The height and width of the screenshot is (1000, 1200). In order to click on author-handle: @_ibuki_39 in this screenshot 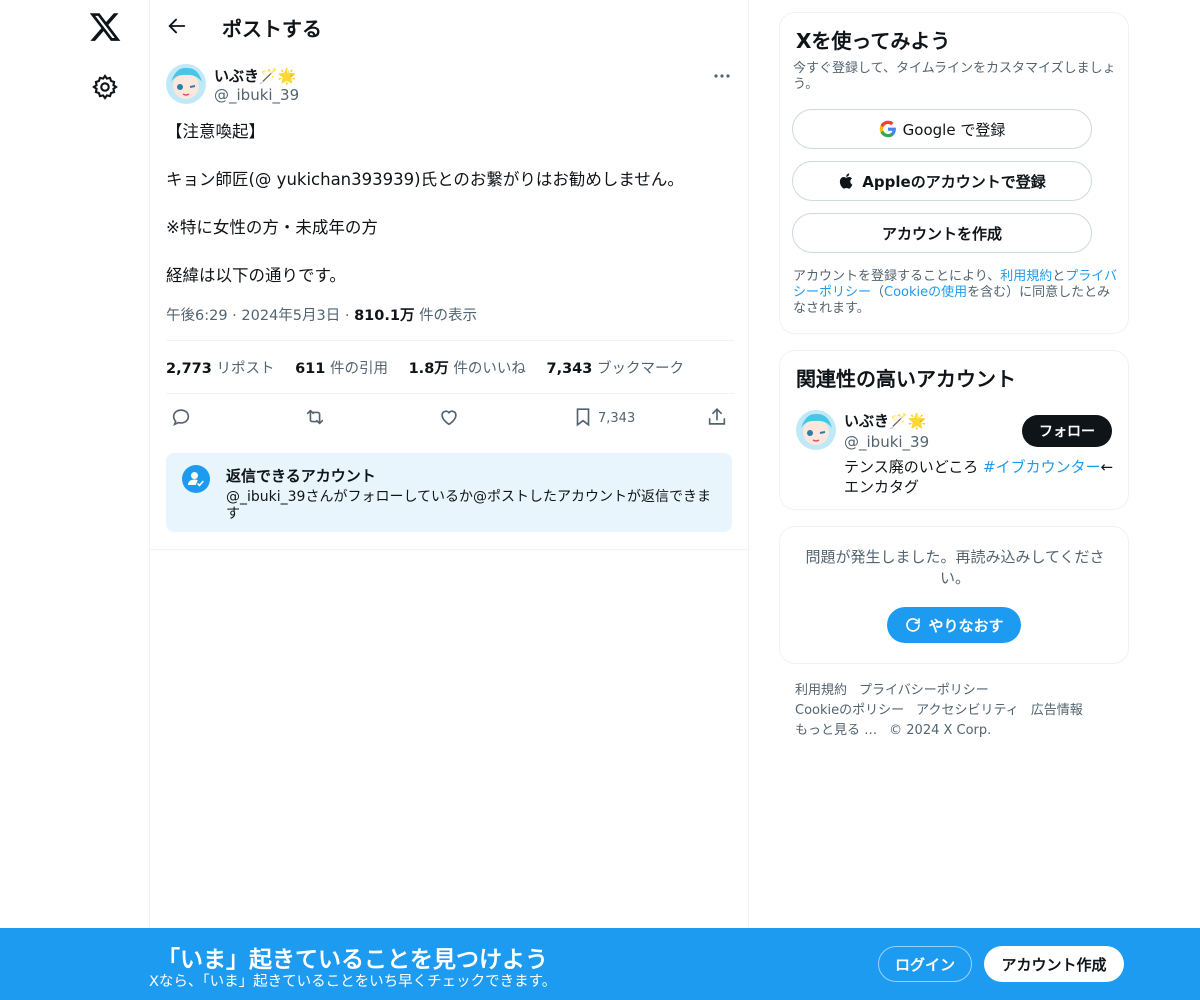, I will do `click(256, 95)`.